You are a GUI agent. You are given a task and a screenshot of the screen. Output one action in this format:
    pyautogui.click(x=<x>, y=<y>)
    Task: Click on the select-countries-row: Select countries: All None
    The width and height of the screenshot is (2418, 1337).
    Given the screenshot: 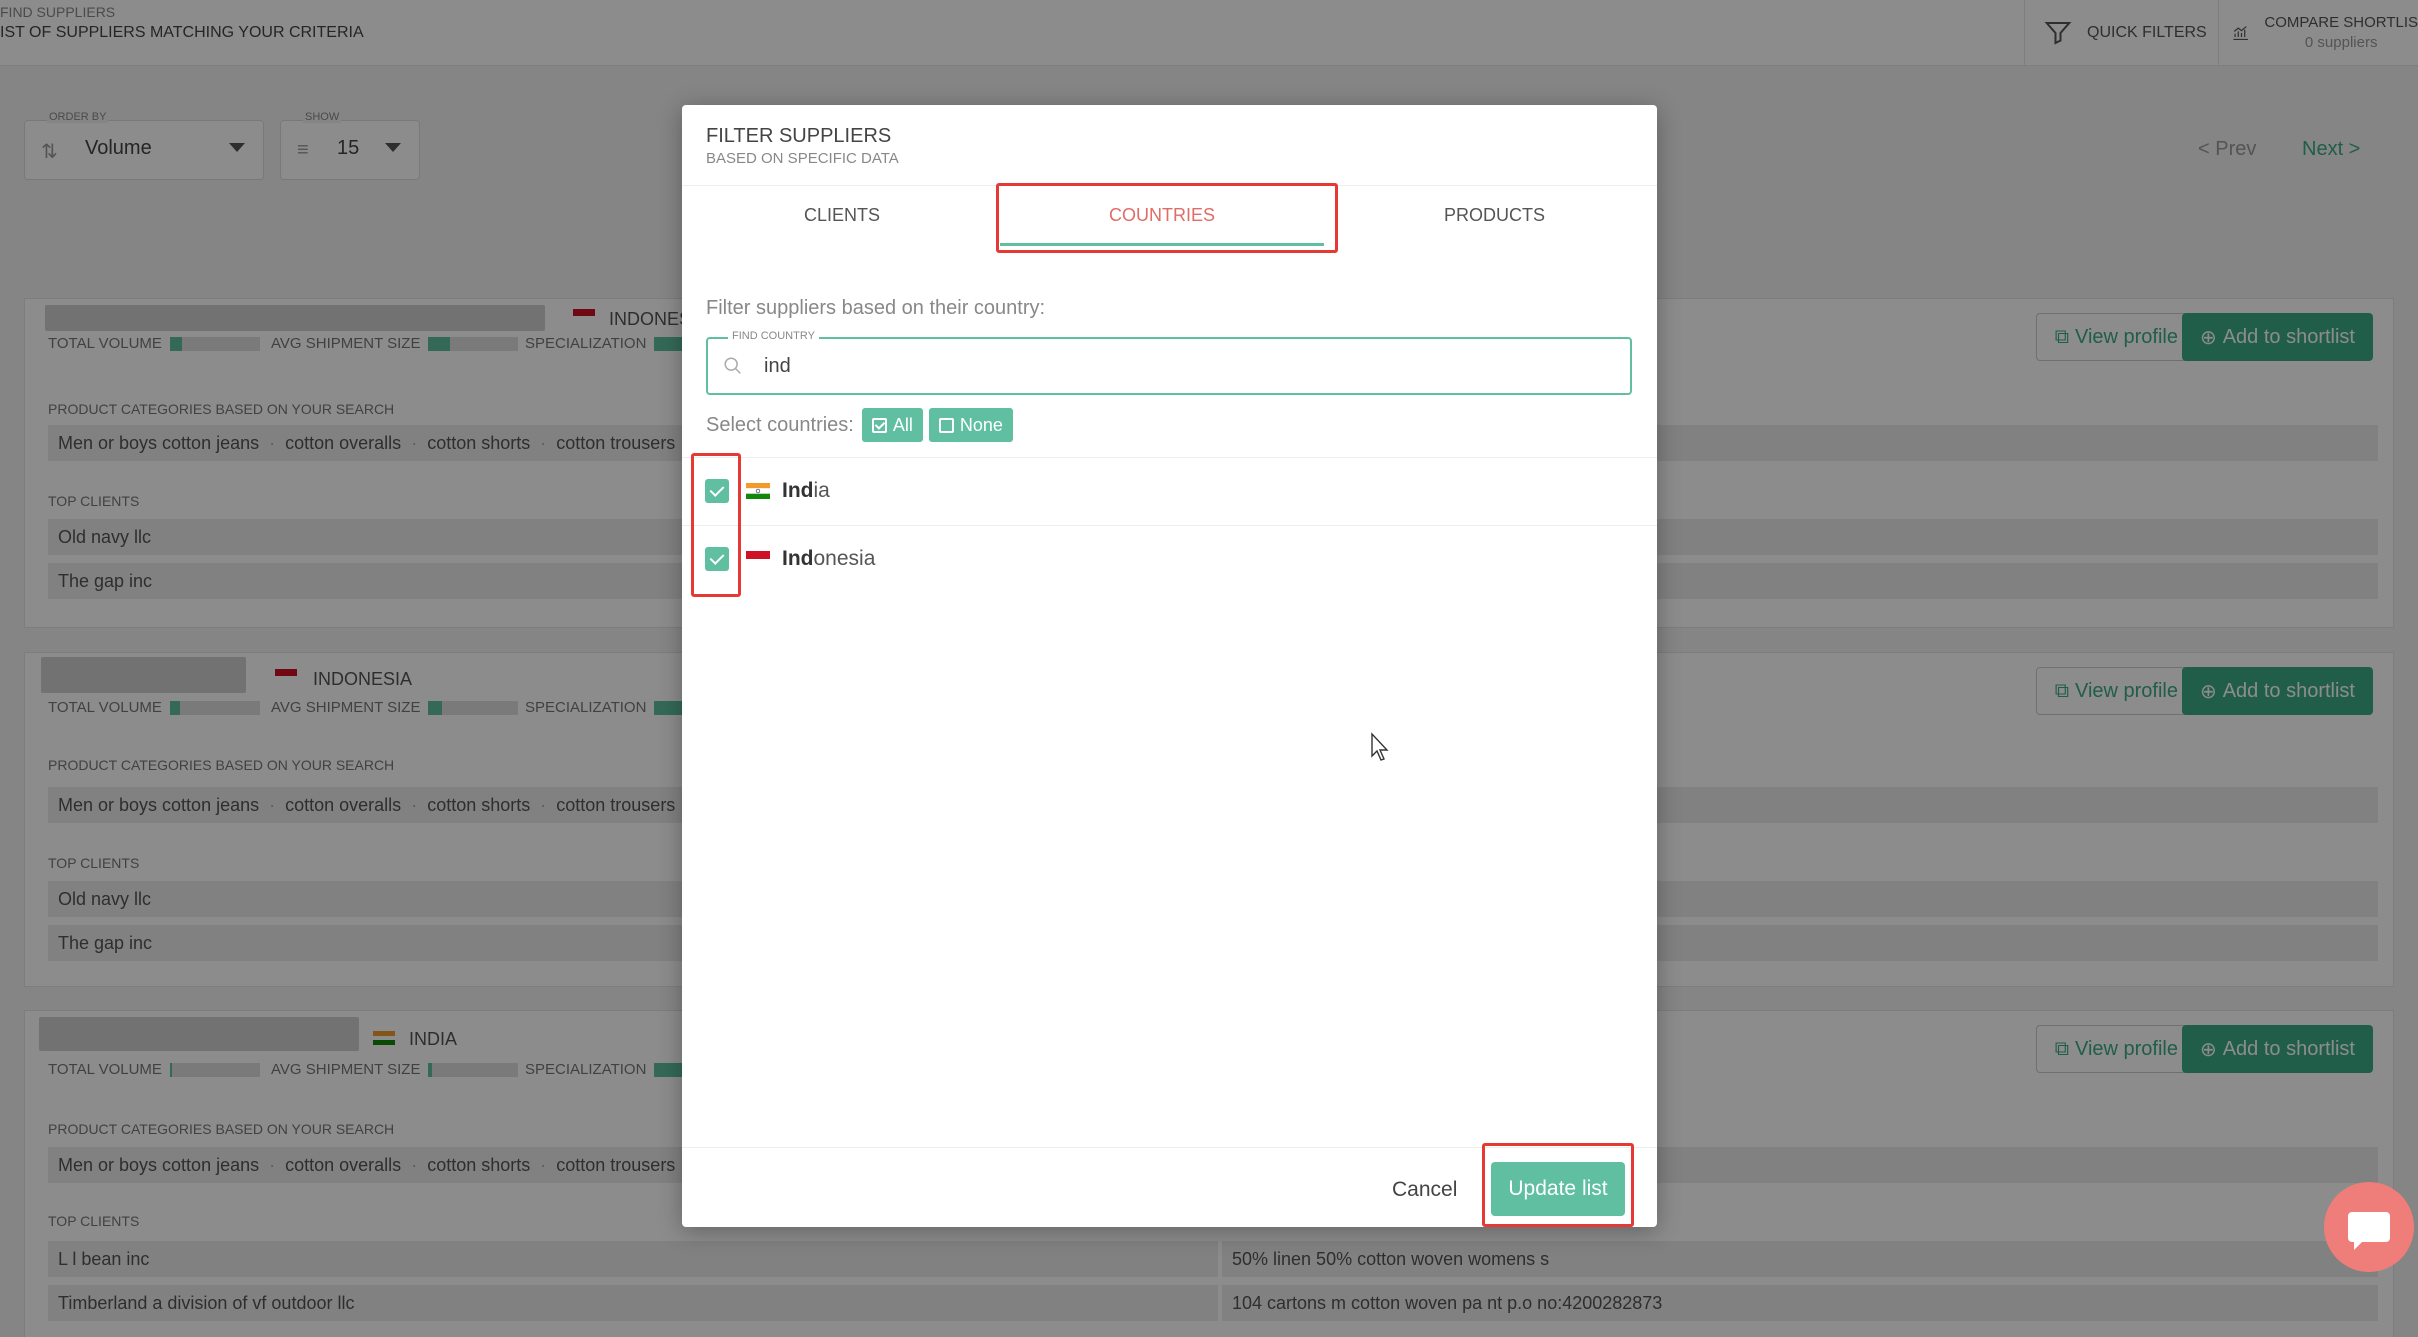 What is the action you would take?
    pyautogui.click(x=862, y=425)
    